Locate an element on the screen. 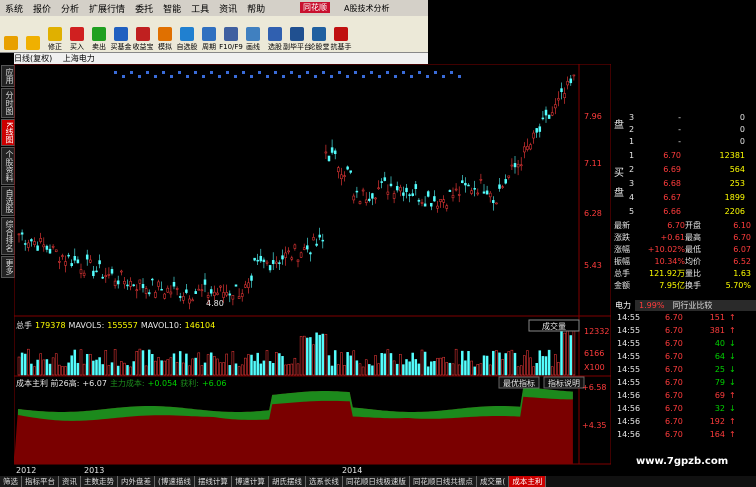 Image resolution: width=756 pixels, height=487 pixels. indicator-tab-active: 成本主利 is located at coordinates (528, 481).